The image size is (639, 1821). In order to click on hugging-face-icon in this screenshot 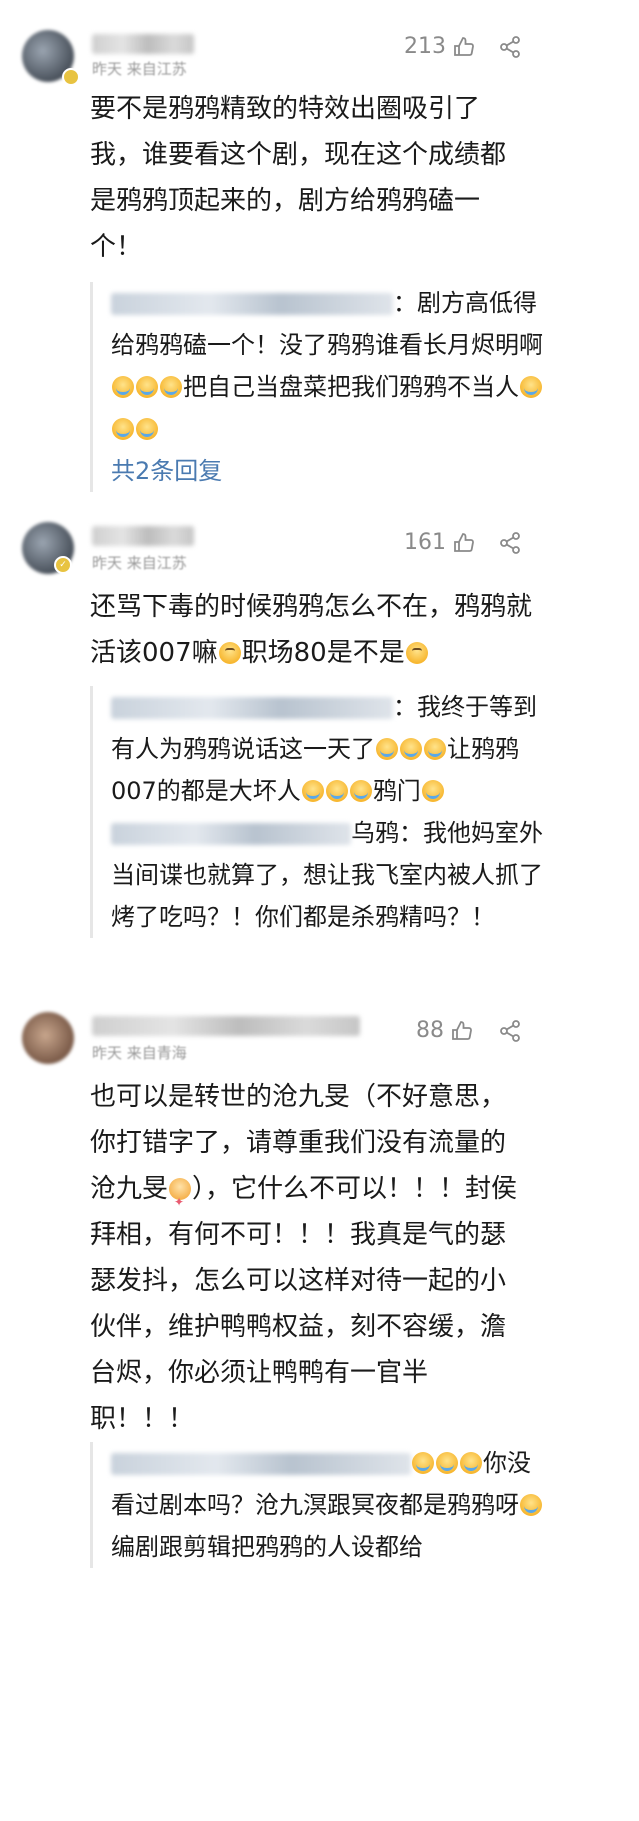, I will do `click(180, 1201)`.